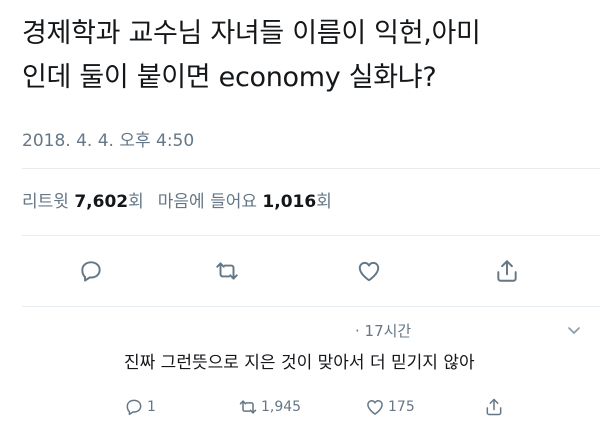  I want to click on like-button, so click(369, 271).